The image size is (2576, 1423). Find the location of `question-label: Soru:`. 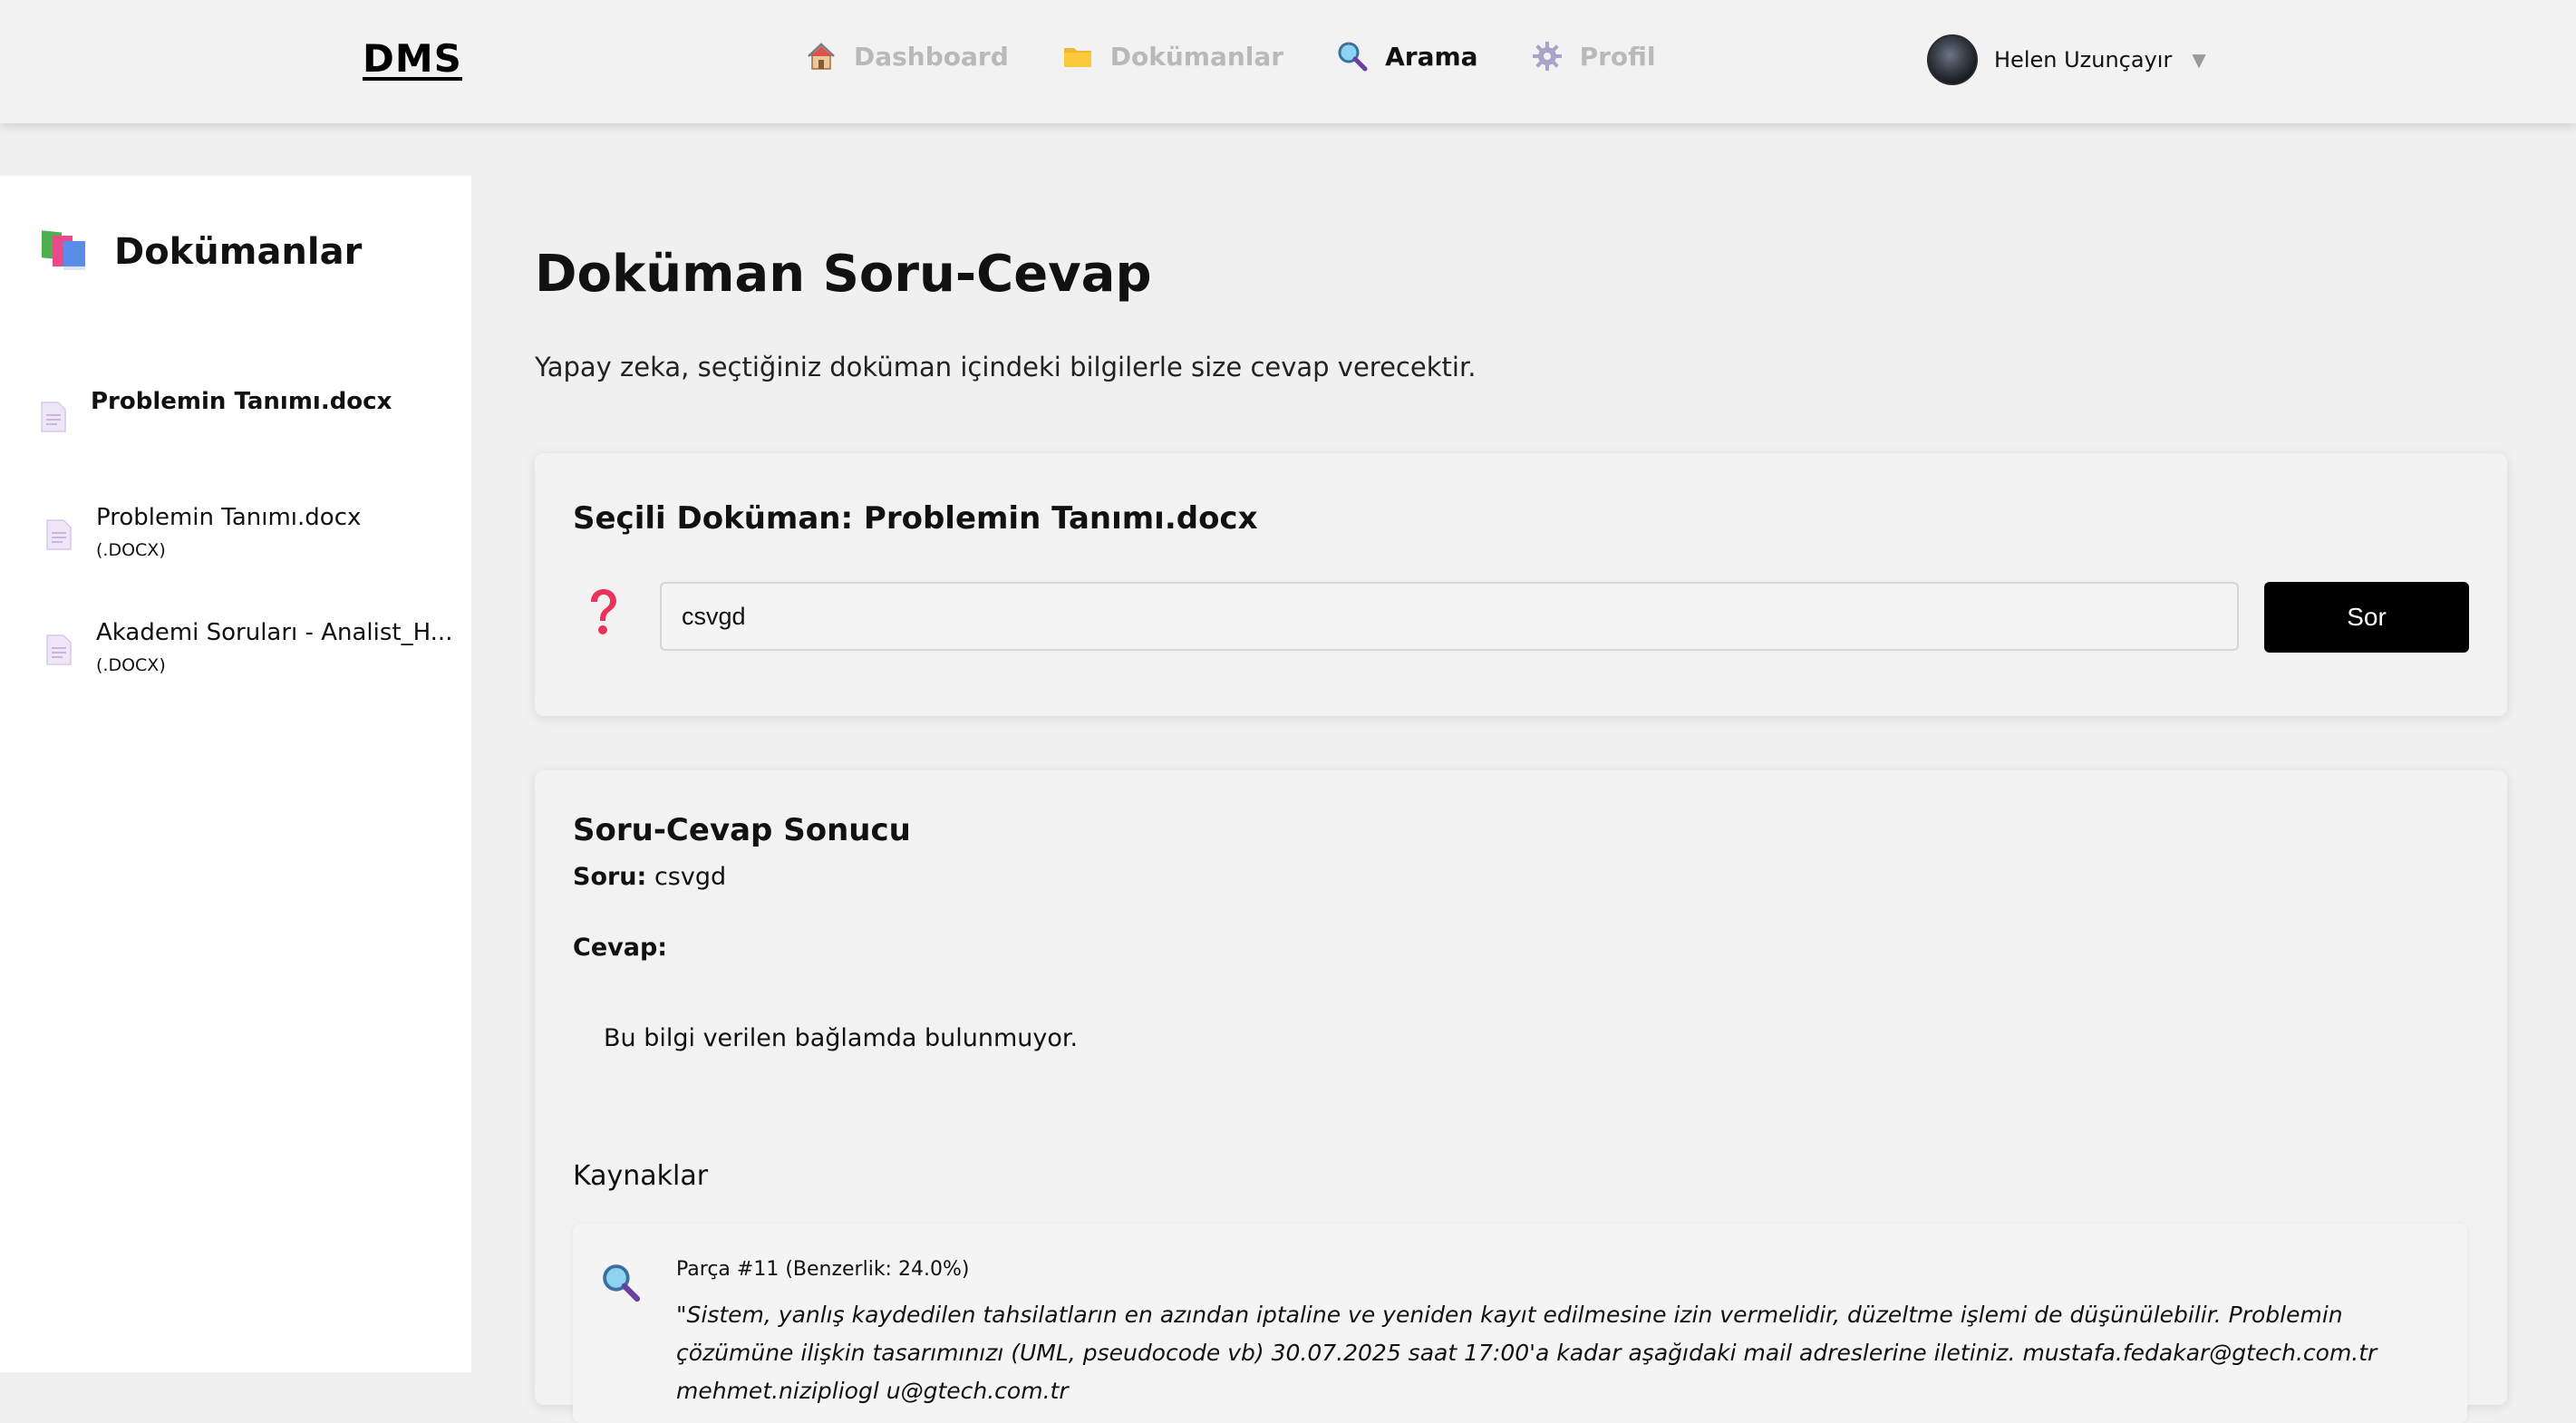

question-label: Soru: is located at coordinates (610, 877).